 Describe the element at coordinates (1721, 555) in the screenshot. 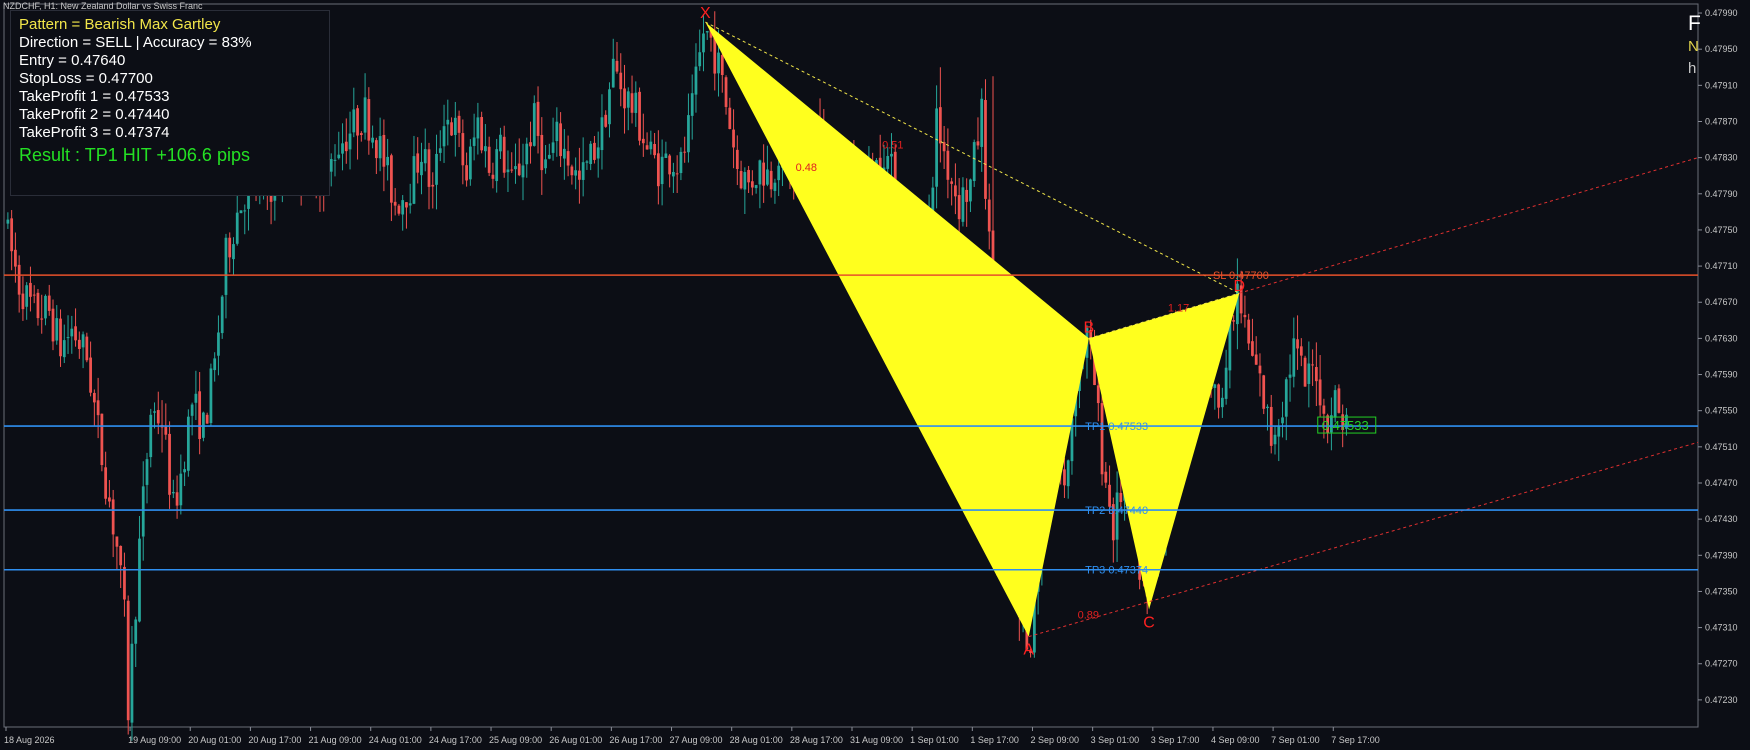

I see `y-axis-tick-label: 0.47390` at that location.